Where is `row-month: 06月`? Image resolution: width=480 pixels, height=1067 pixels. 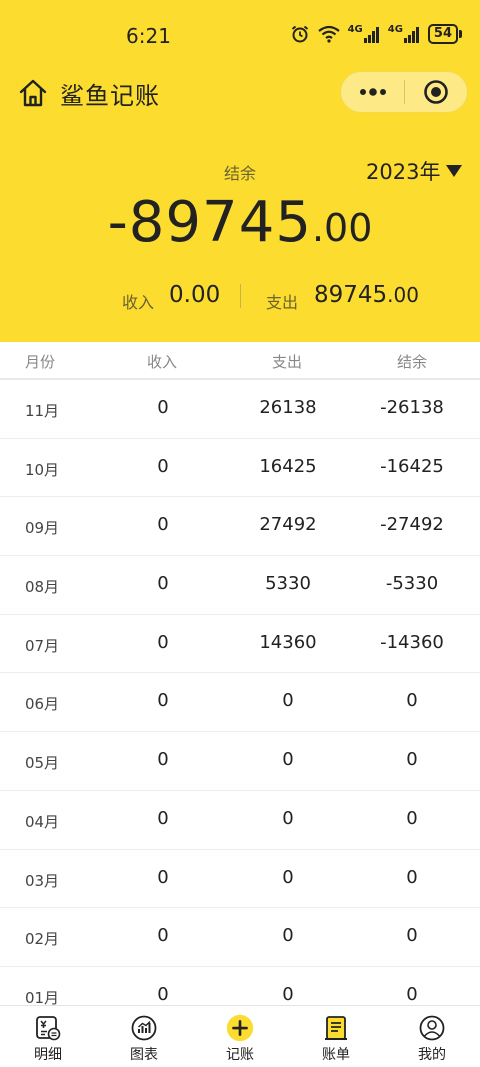
row-month: 06月 is located at coordinates (42, 704).